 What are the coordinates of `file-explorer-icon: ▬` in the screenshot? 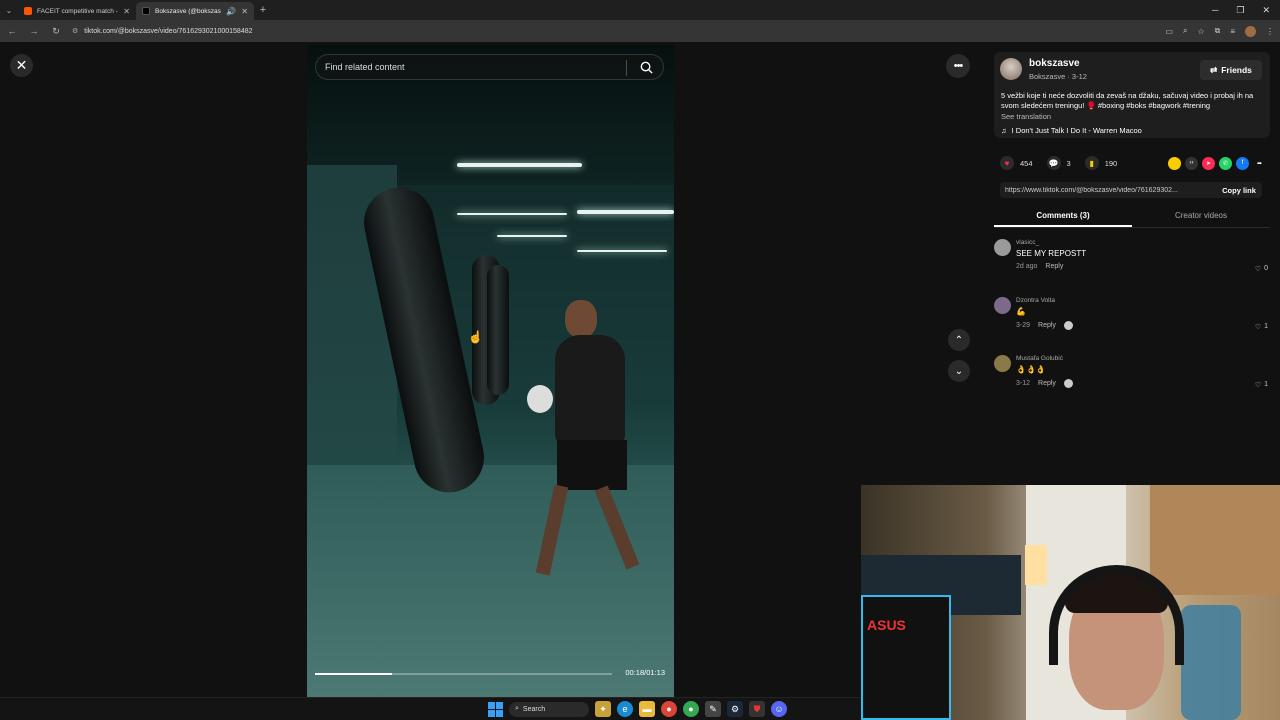 It's located at (647, 709).